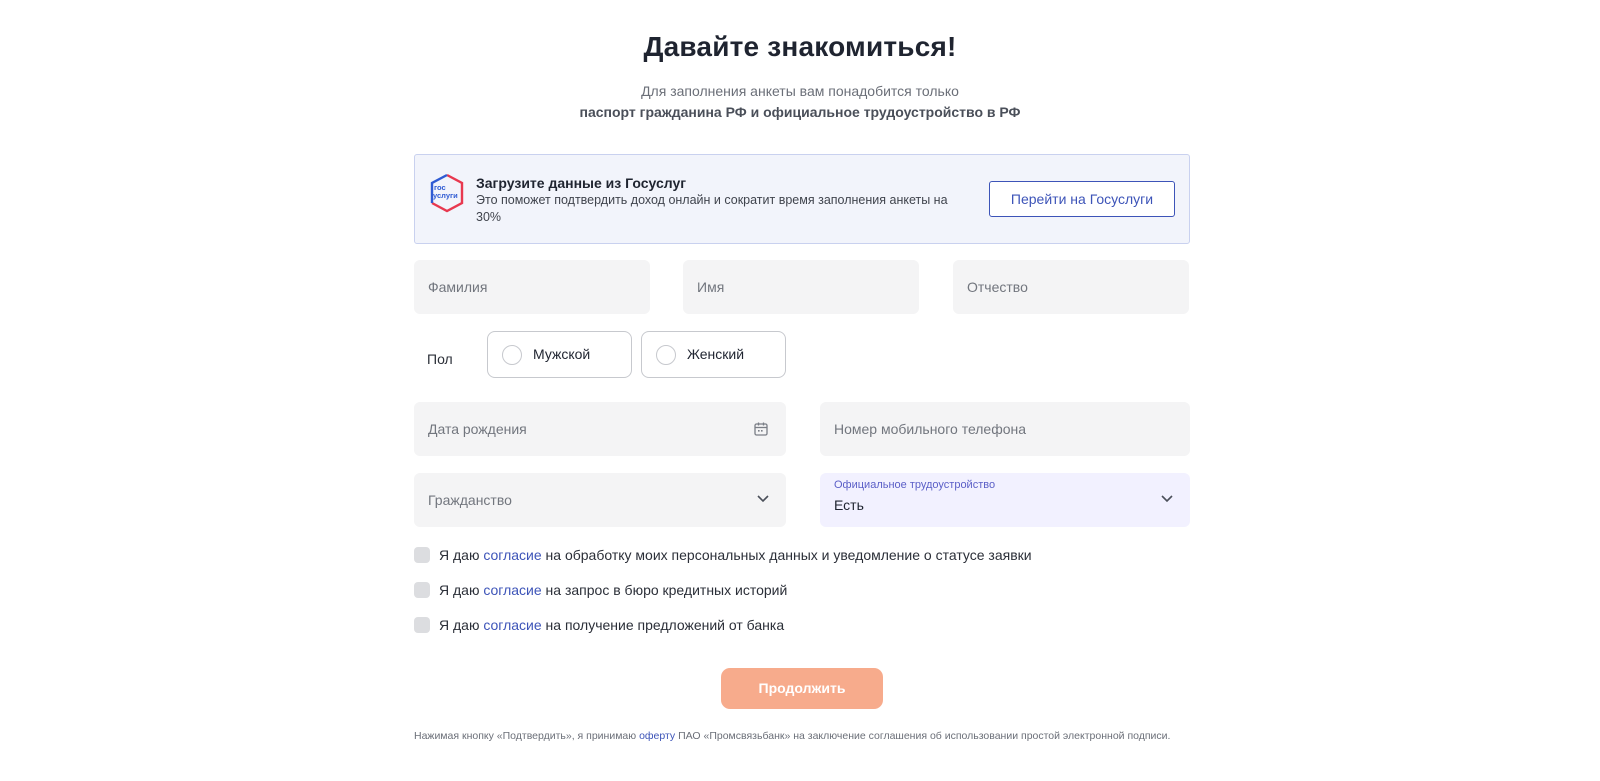 The height and width of the screenshot is (781, 1600). What do you see at coordinates (1071, 287) in the screenshot?
I see `middlename-field: Отчество` at bounding box center [1071, 287].